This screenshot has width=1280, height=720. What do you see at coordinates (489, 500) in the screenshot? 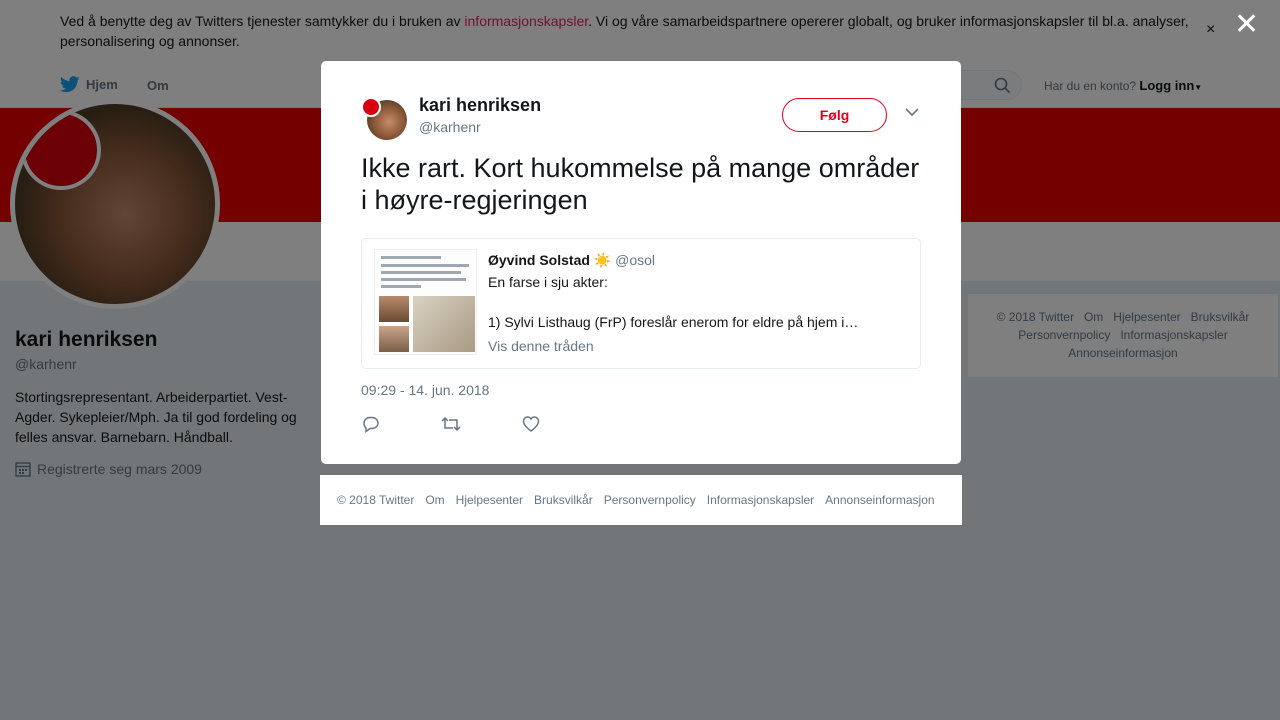
I see `footer-link: Hjelpesenter` at bounding box center [489, 500].